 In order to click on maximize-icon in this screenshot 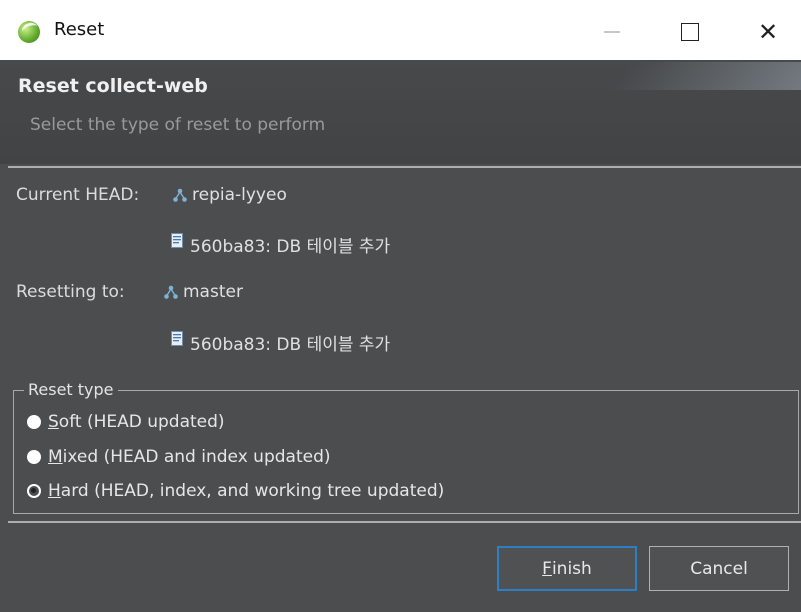, I will do `click(690, 32)`.